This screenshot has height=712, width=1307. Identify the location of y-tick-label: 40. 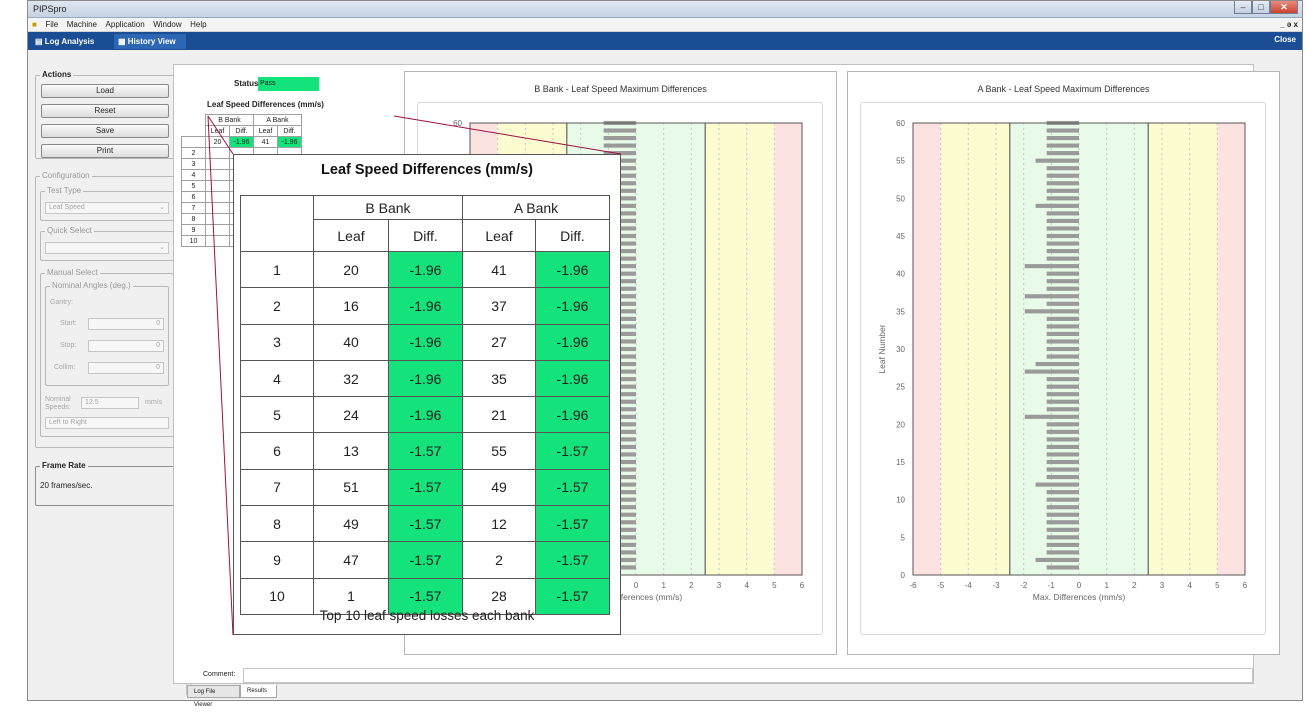
(900, 274).